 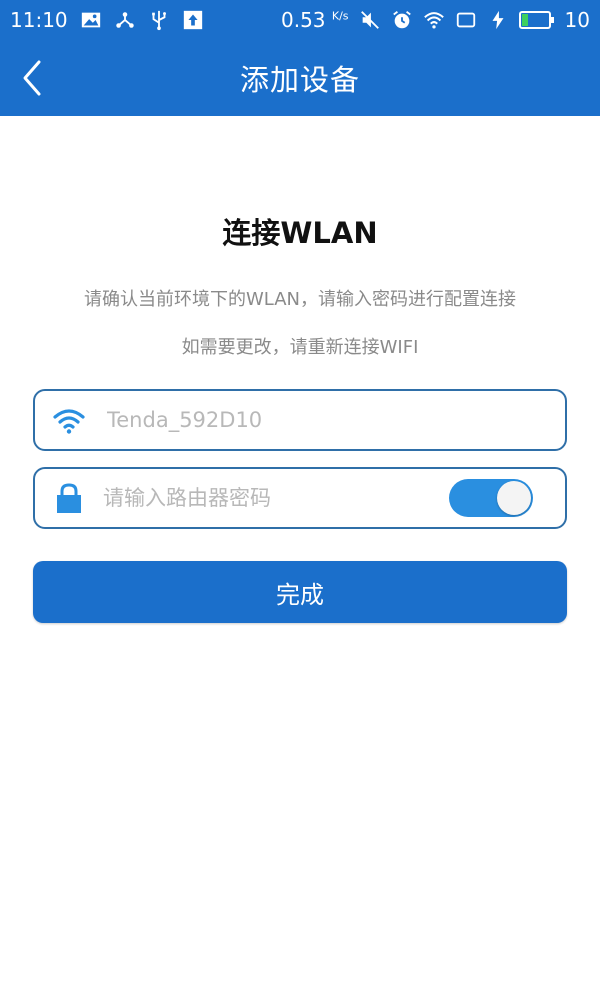 I want to click on done-button: 完成, so click(x=300, y=592).